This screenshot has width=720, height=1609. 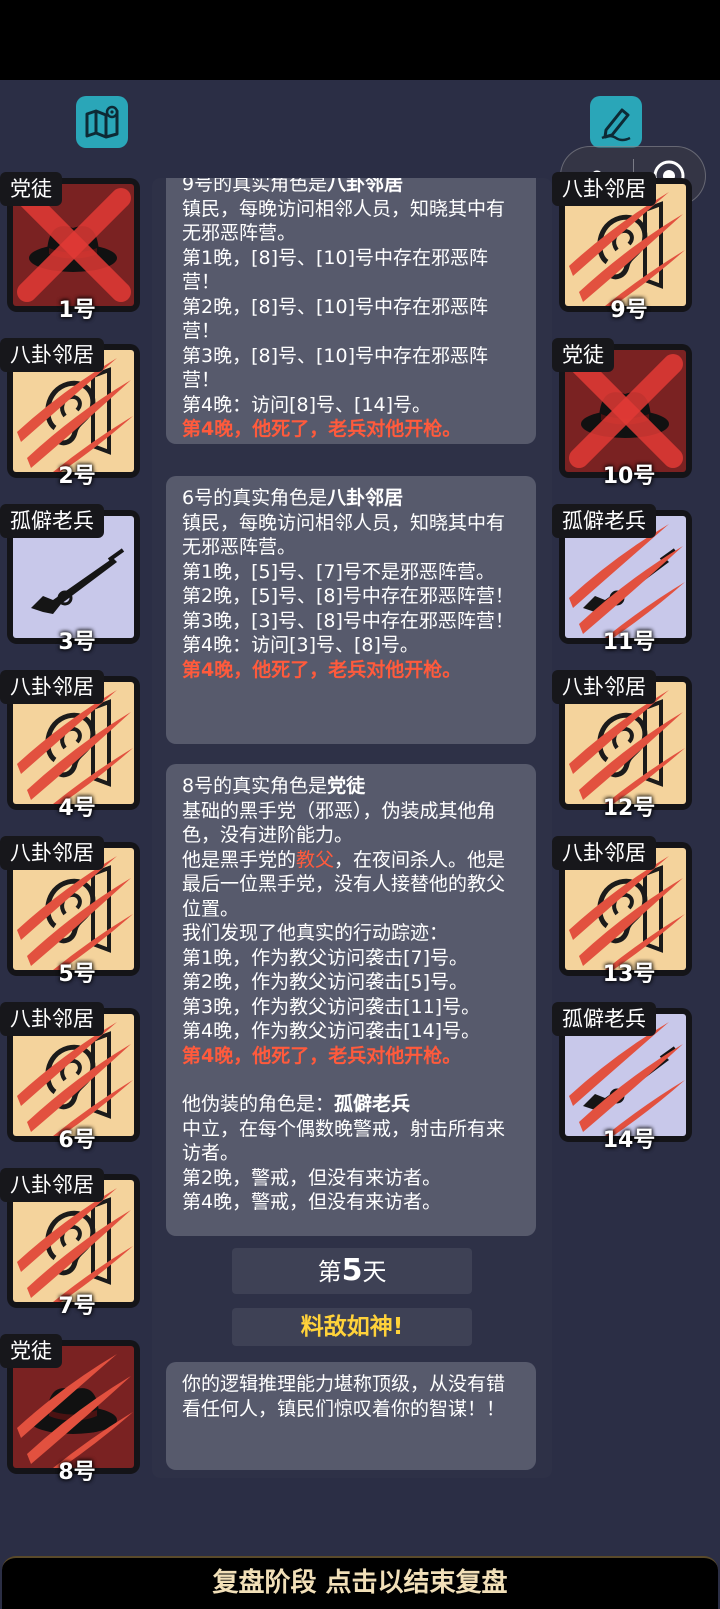 I want to click on map-icon, so click(x=102, y=122).